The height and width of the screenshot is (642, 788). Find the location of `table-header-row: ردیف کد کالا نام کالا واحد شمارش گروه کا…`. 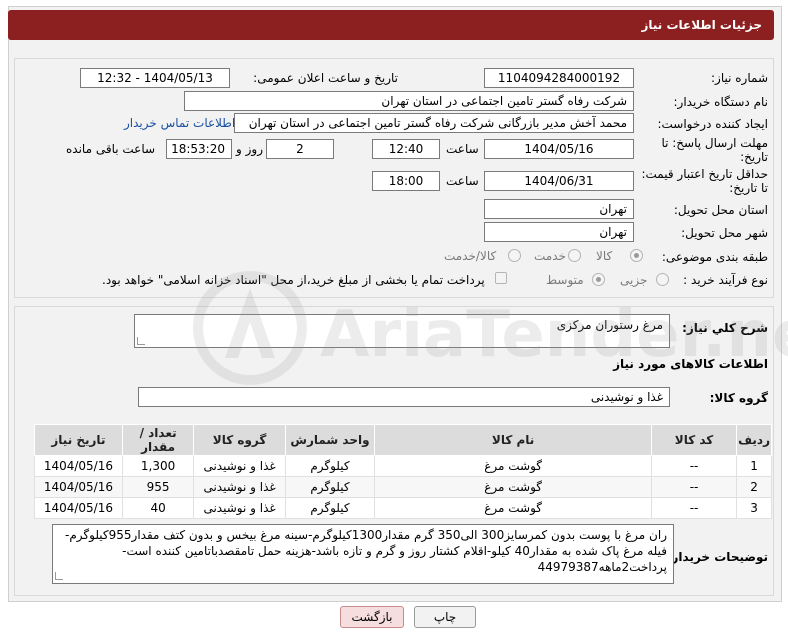

table-header-row: ردیف کد کالا نام کالا واحد شمارش گروه کا… is located at coordinates (403, 440).